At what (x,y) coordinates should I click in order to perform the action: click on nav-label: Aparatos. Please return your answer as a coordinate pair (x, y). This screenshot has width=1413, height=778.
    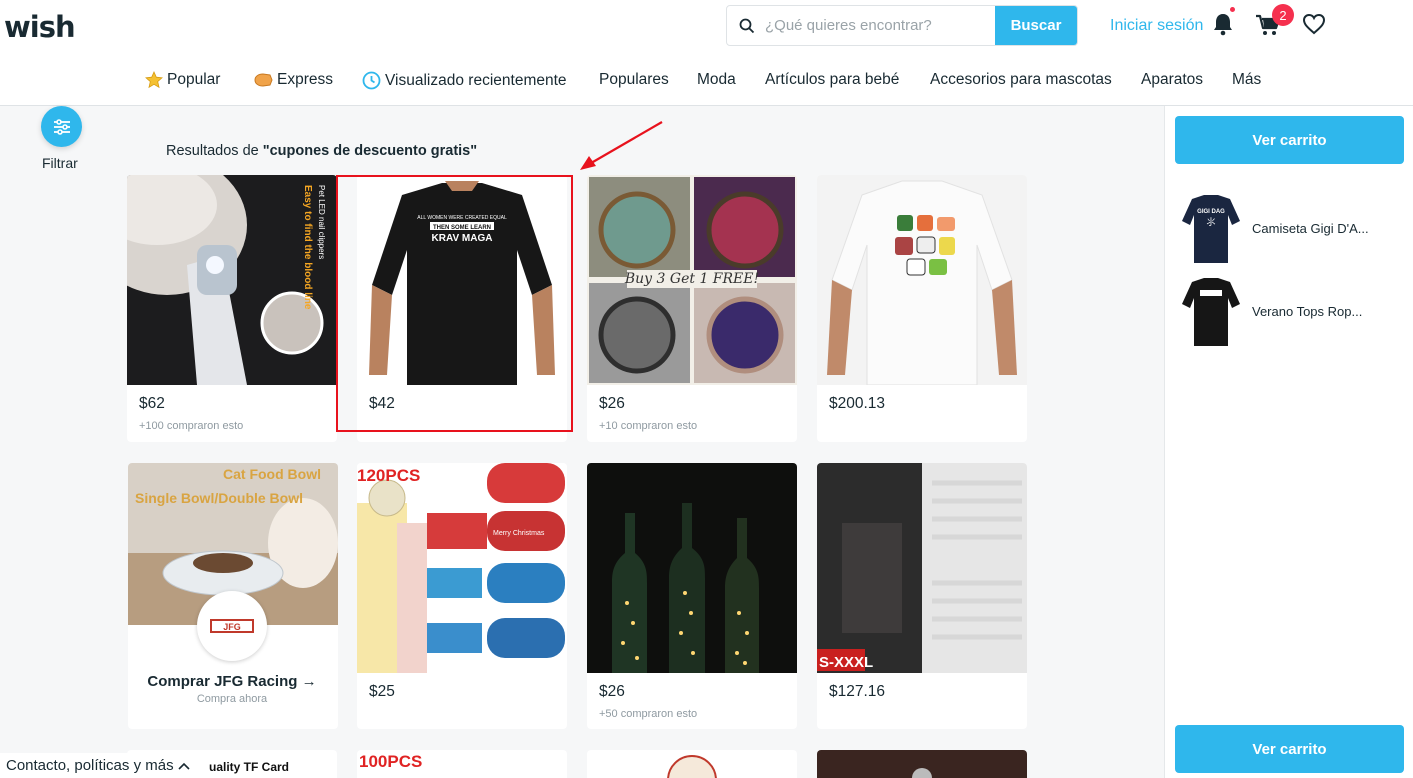
    Looking at the image, I should click on (1172, 79).